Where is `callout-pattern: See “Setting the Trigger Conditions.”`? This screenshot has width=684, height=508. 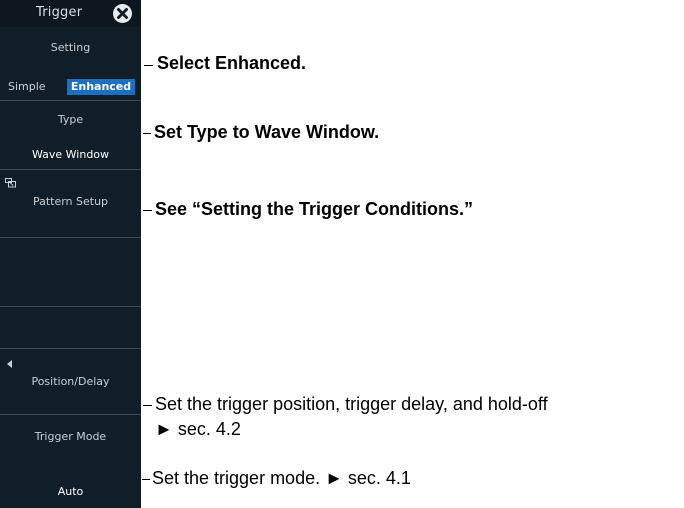 callout-pattern: See “Setting the Trigger Conditions.” is located at coordinates (314, 209).